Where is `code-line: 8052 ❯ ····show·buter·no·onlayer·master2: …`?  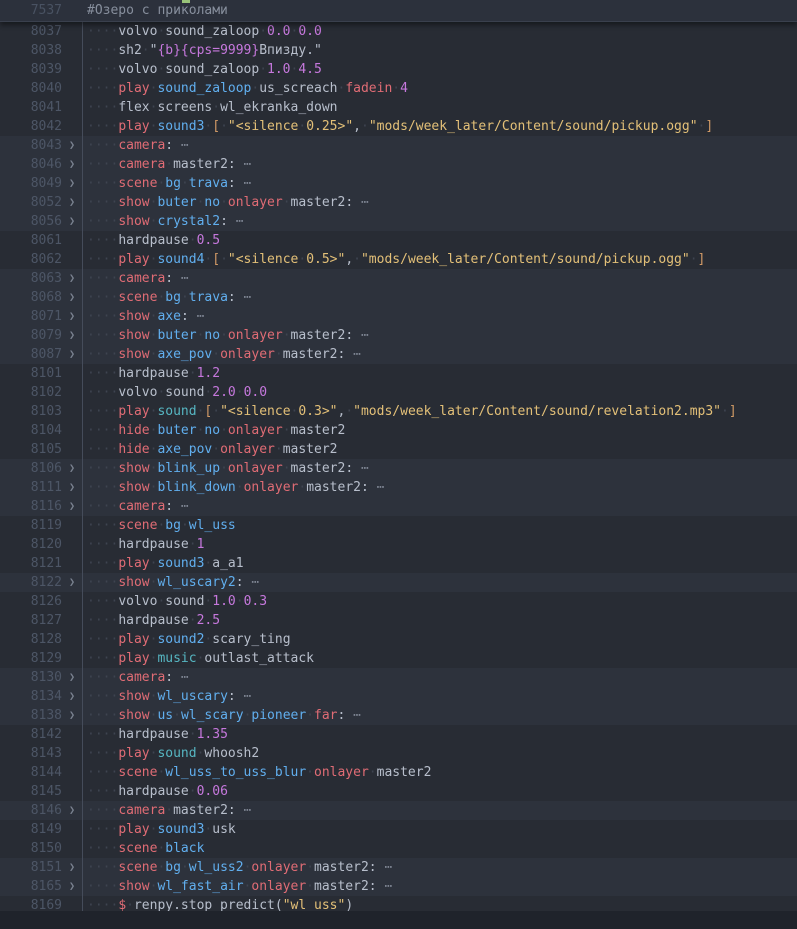 code-line: 8052 ❯ ····show·buter·no·onlayer·master2: … is located at coordinates (398, 202).